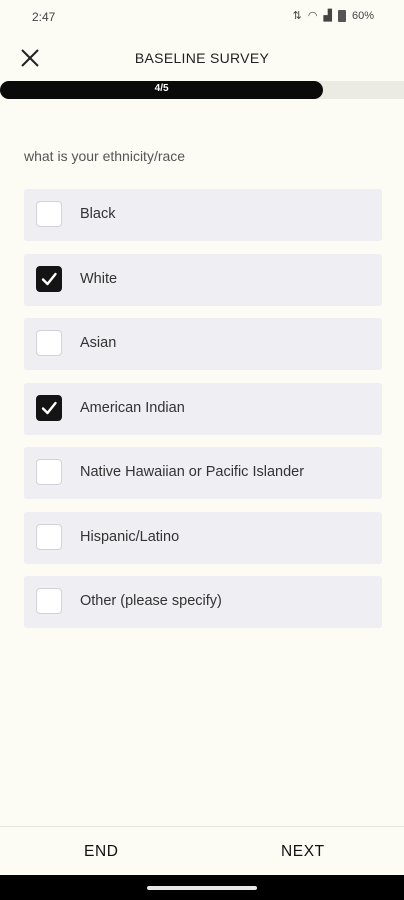 This screenshot has height=900, width=404. I want to click on progress-bar: 4/5, so click(202, 90).